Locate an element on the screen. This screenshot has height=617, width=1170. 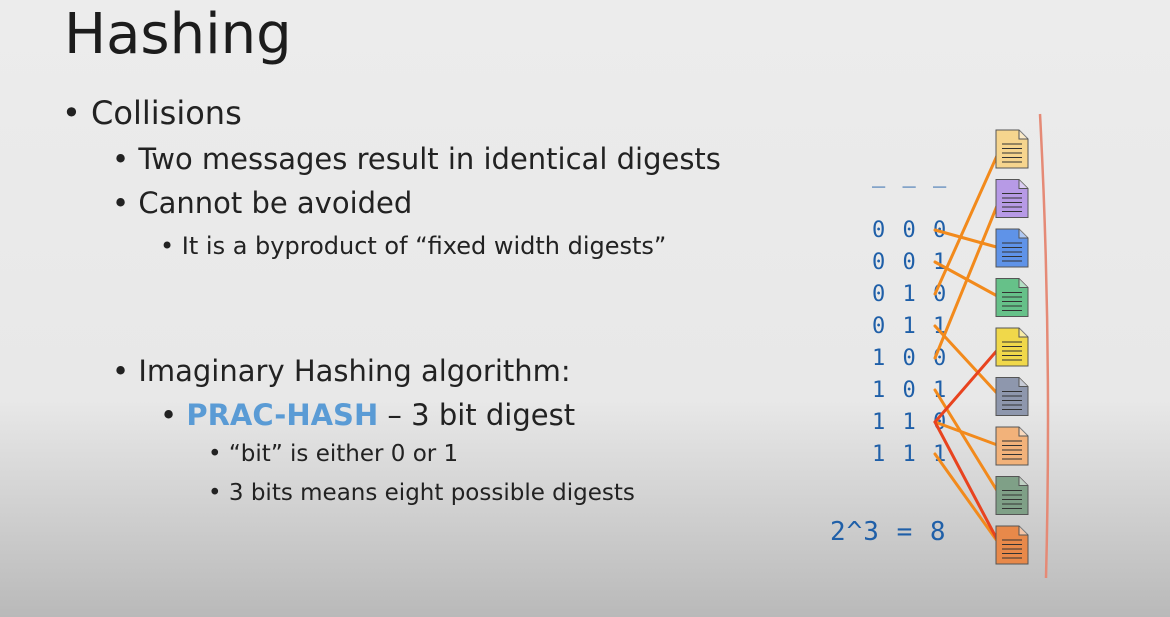
bracket-line is located at coordinates (1044, 346).